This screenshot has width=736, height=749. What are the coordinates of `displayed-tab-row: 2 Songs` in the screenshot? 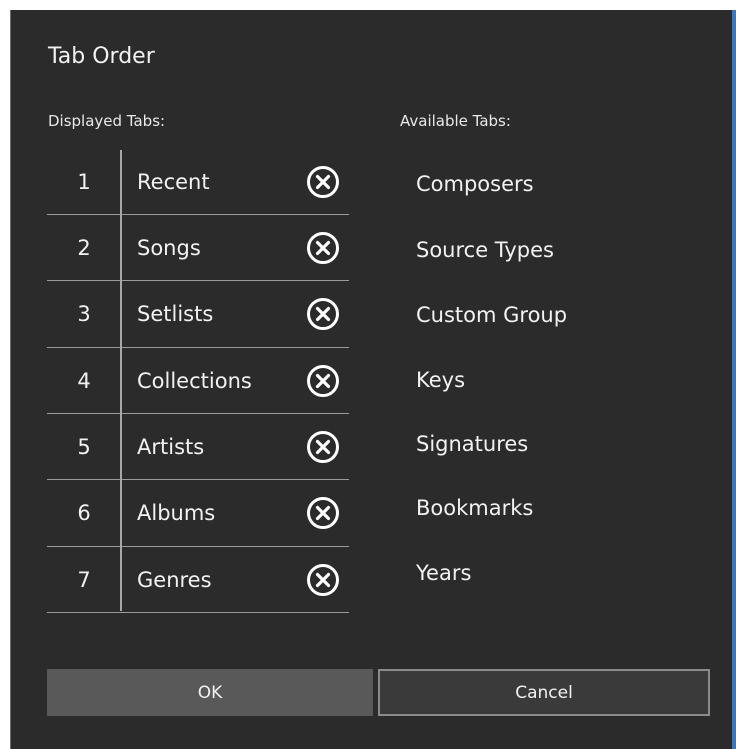 It's located at (198, 248).